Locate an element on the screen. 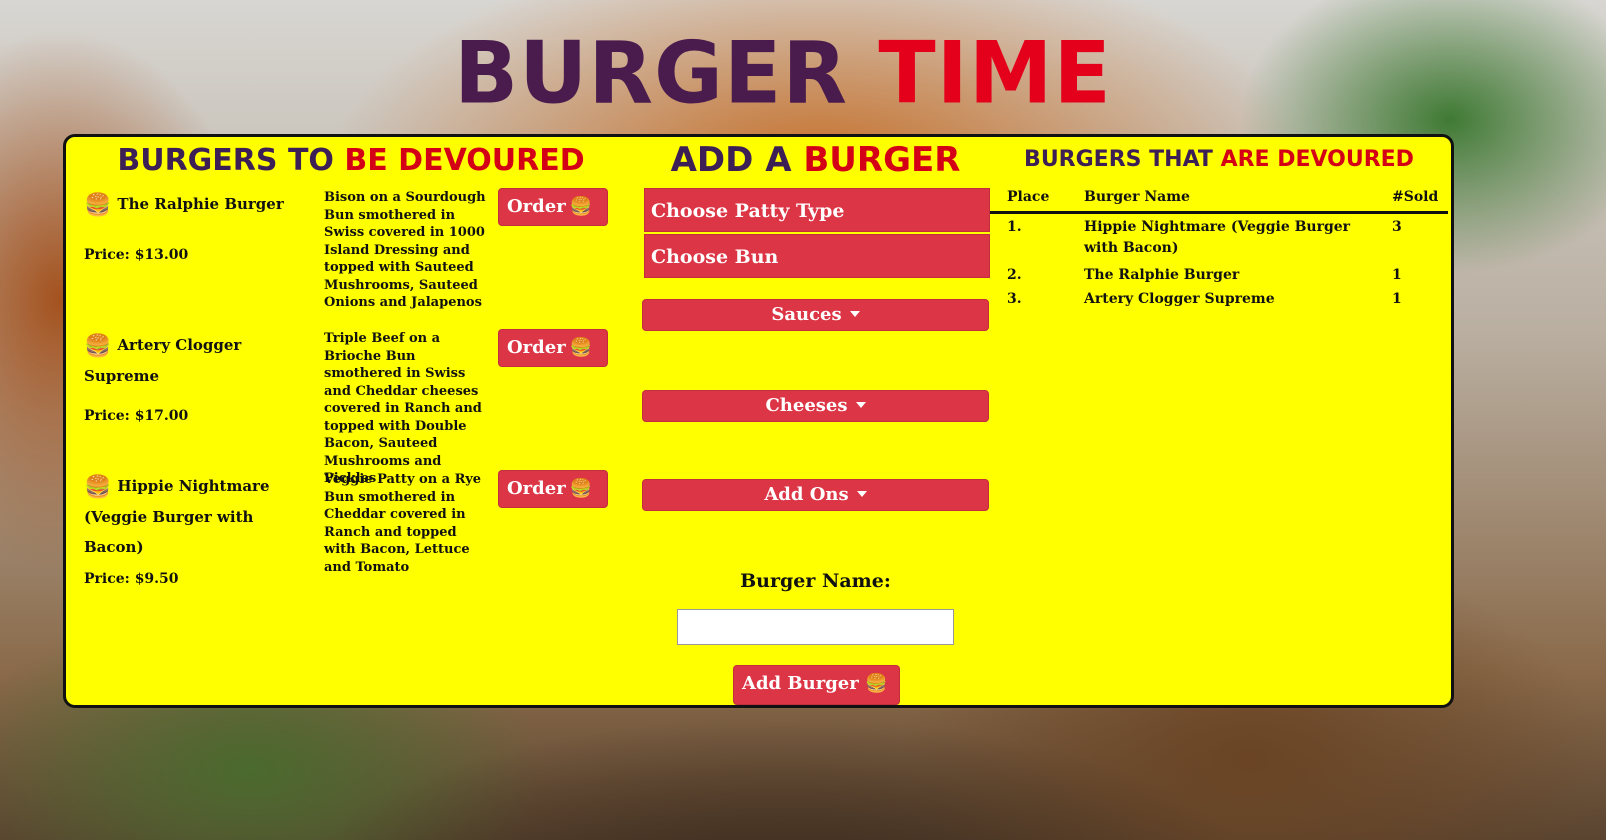  row-sold: 3 is located at coordinates (1397, 227).